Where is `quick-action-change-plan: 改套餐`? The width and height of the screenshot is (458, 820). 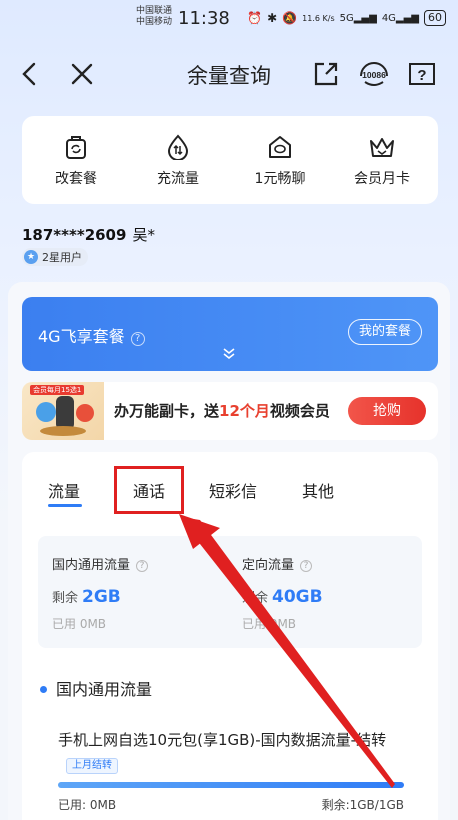 quick-action-change-plan: 改套餐 is located at coordinates (76, 161).